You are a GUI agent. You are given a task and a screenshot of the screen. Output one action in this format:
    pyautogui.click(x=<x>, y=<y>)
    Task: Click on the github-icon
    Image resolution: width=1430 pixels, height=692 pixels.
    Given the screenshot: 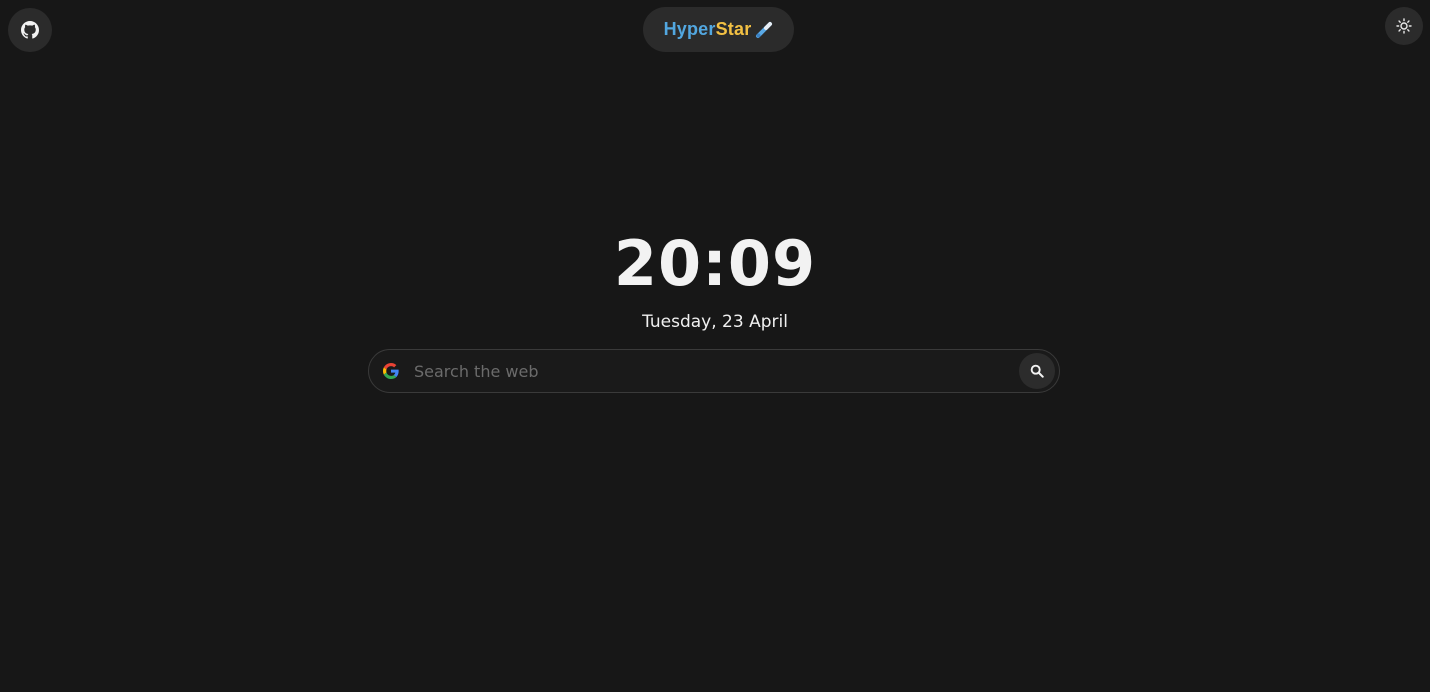 What is the action you would take?
    pyautogui.click(x=30, y=30)
    